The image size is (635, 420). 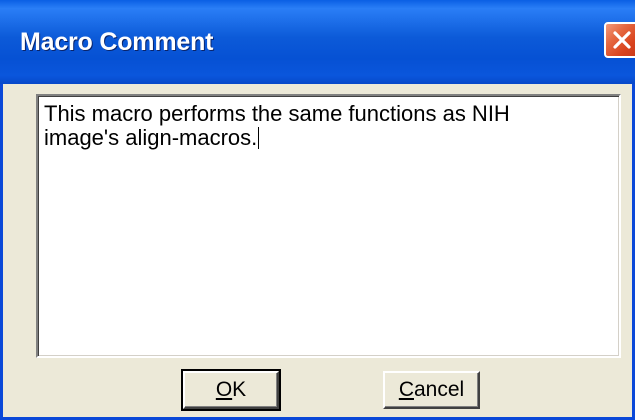 I want to click on close-icon, so click(x=622, y=40).